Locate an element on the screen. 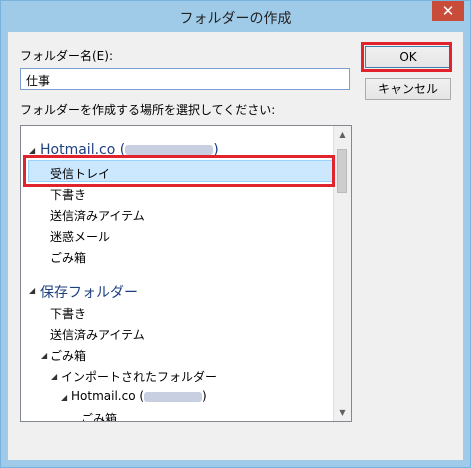 The image size is (471, 468). window-frame-bottom is located at coordinates (235, 463).